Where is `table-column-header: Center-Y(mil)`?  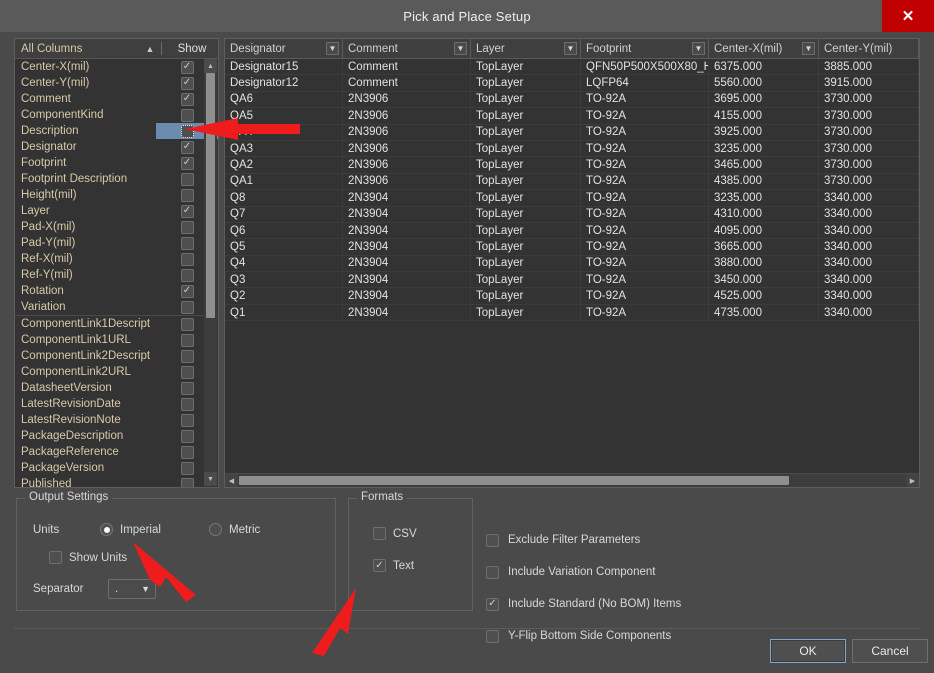 table-column-header: Center-Y(mil) is located at coordinates (869, 49).